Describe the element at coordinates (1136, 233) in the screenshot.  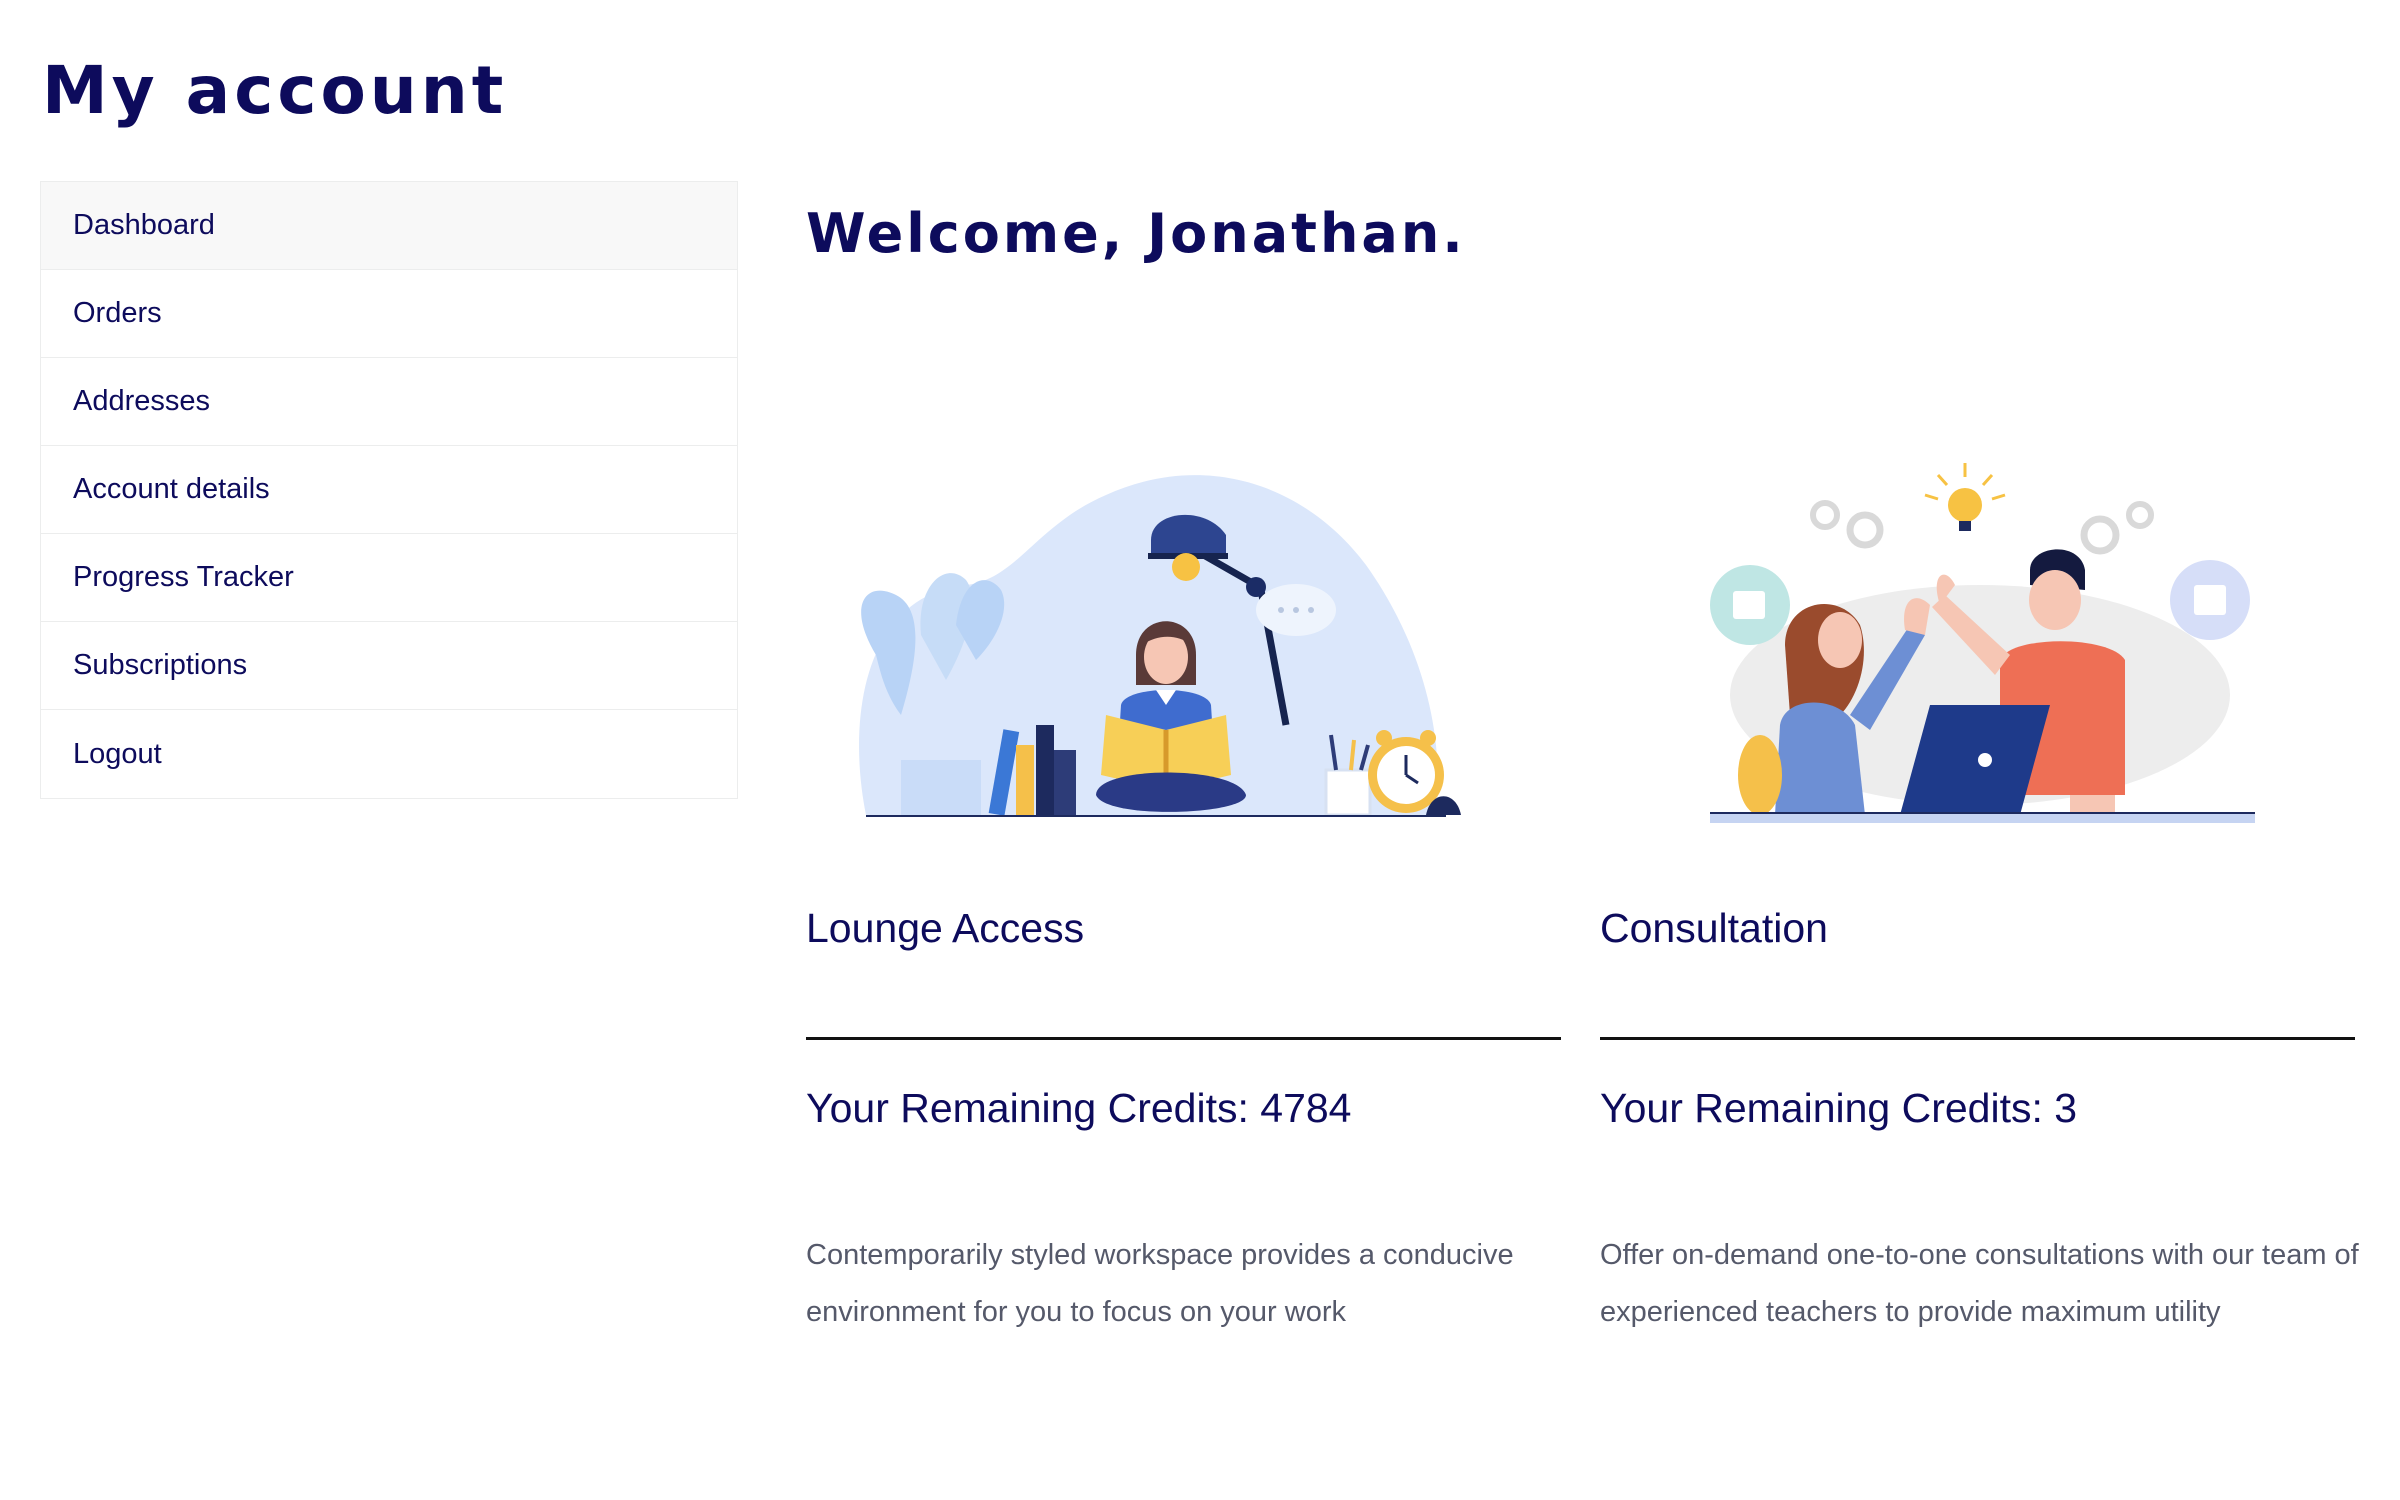
I see `welcome-heading: Welcome, Jonathan.` at that location.